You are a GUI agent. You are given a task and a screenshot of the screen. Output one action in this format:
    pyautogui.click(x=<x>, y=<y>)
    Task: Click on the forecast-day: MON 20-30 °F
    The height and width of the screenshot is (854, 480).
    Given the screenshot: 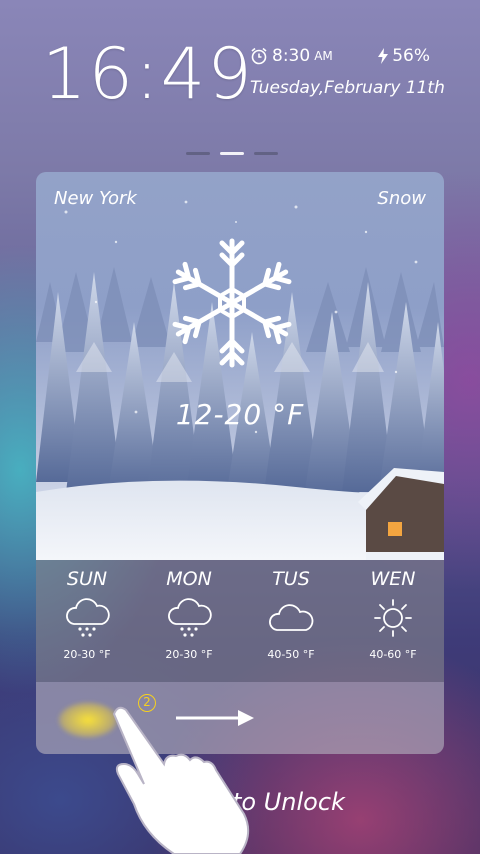 What is the action you would take?
    pyautogui.click(x=189, y=621)
    